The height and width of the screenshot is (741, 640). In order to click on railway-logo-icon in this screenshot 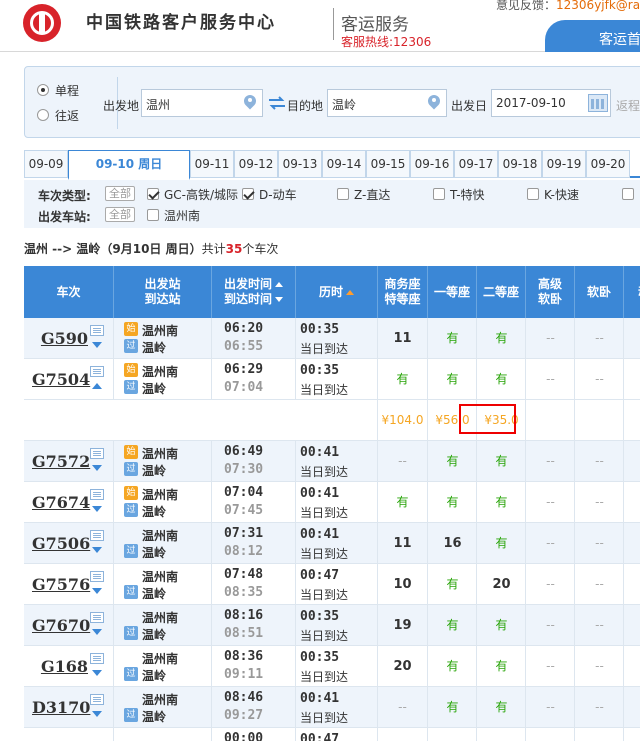, I will do `click(42, 23)`.